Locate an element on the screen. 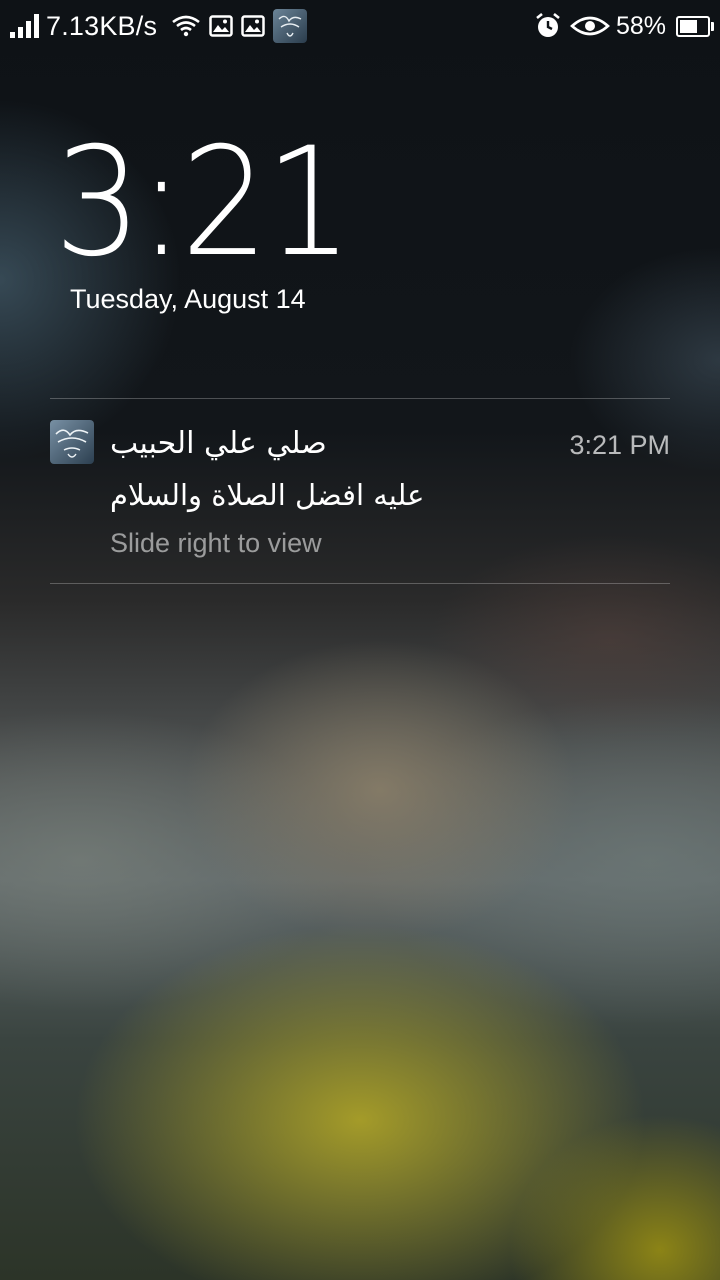 The width and height of the screenshot is (720, 1280). lock-clock: 3:21 is located at coordinates (203, 203).